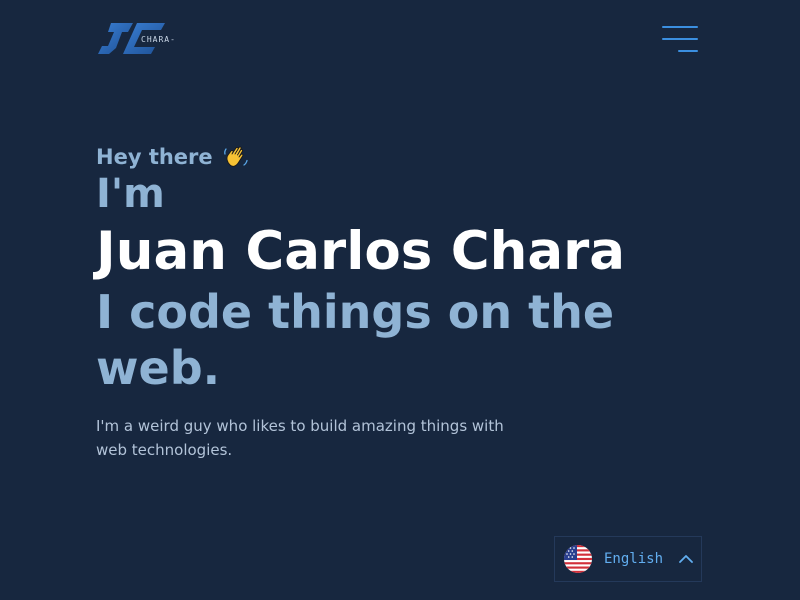 The height and width of the screenshot is (600, 800). What do you see at coordinates (686, 559) in the screenshot?
I see `chevron-up-icon` at bounding box center [686, 559].